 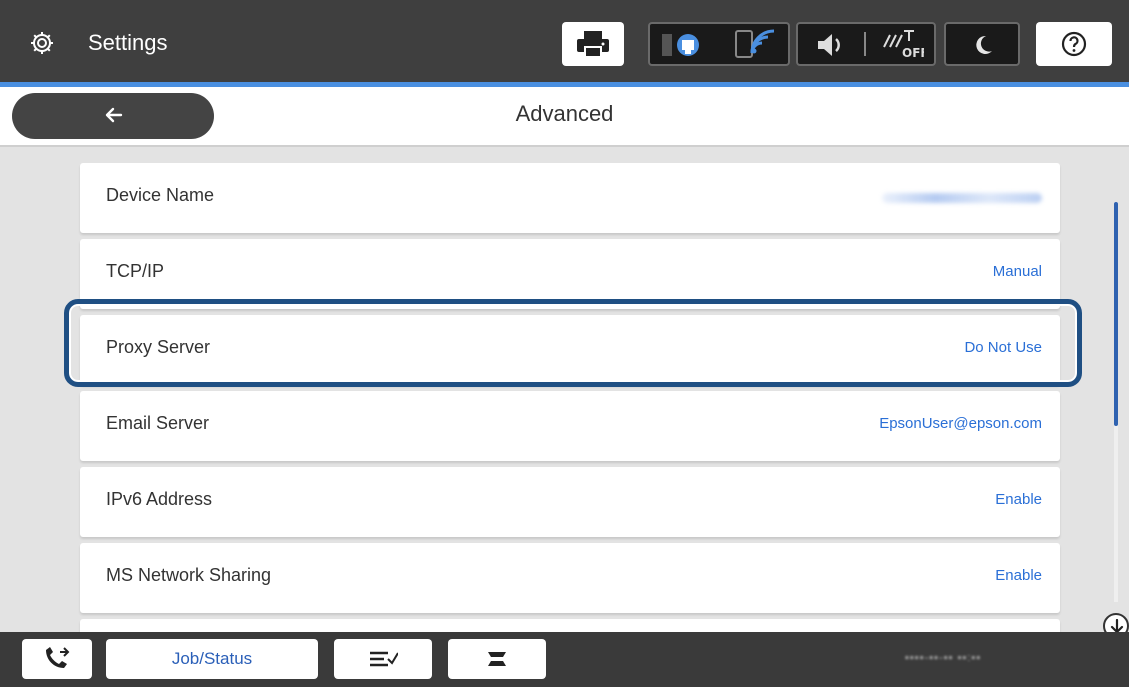 I want to click on wifi-icon, so click(x=755, y=43).